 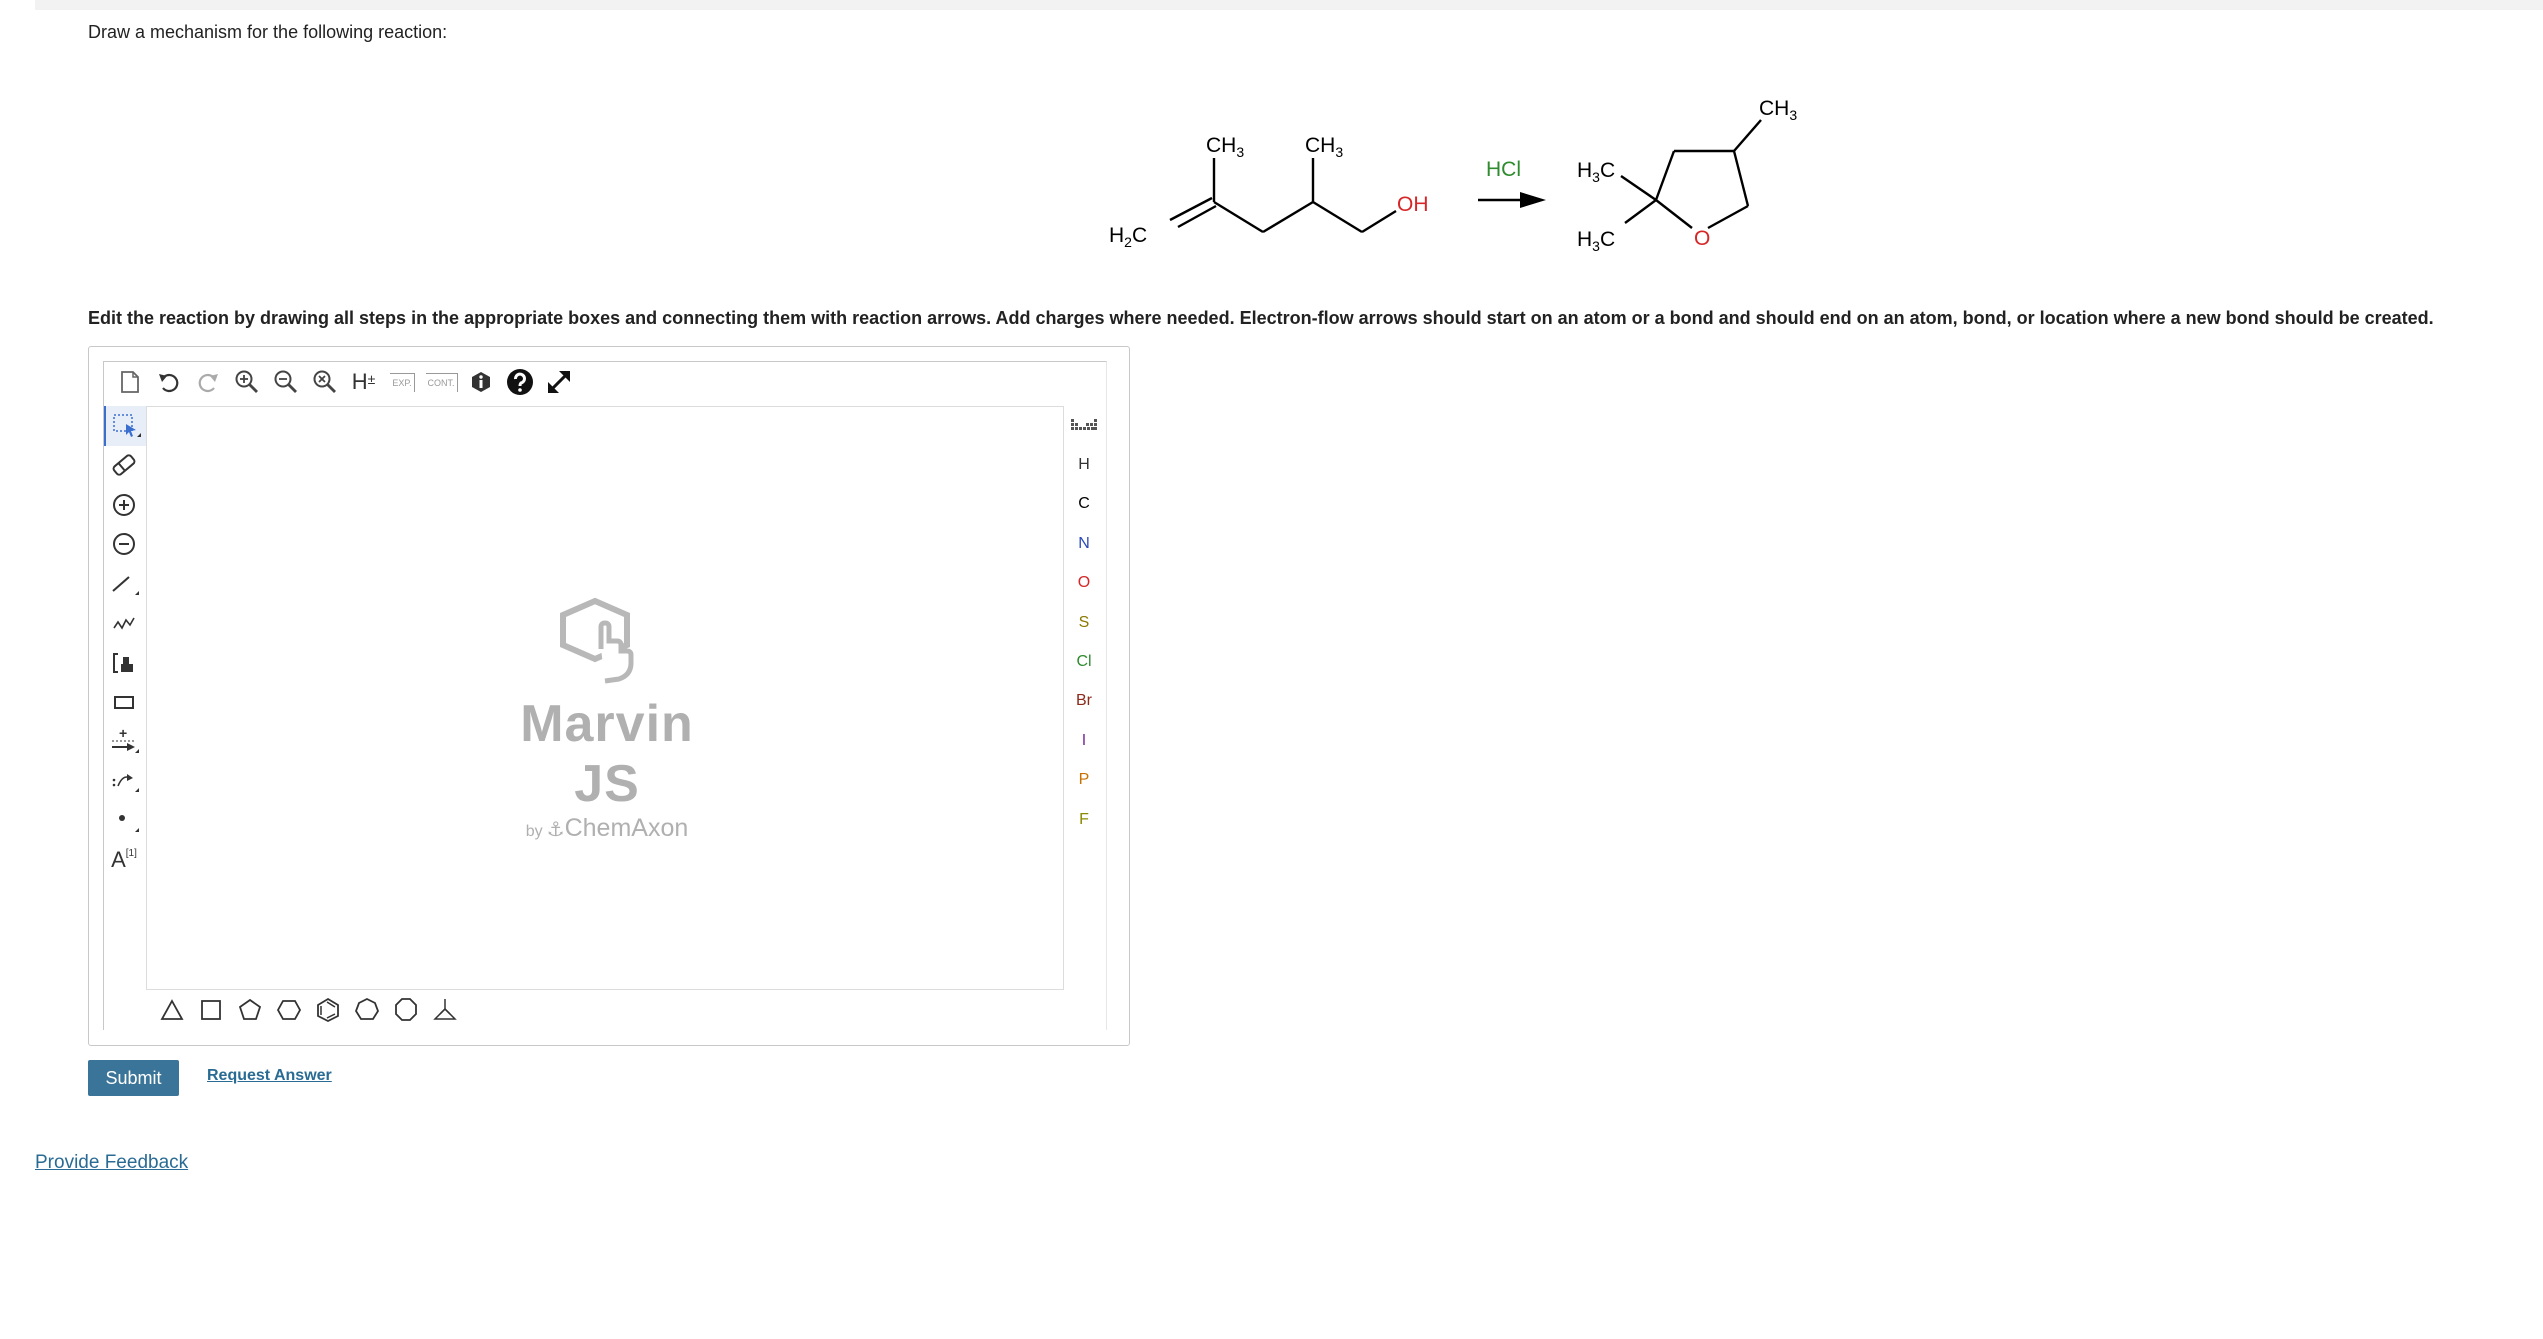 What do you see at coordinates (111, 1163) in the screenshot?
I see `provide-feedback-link: Provide Feedback` at bounding box center [111, 1163].